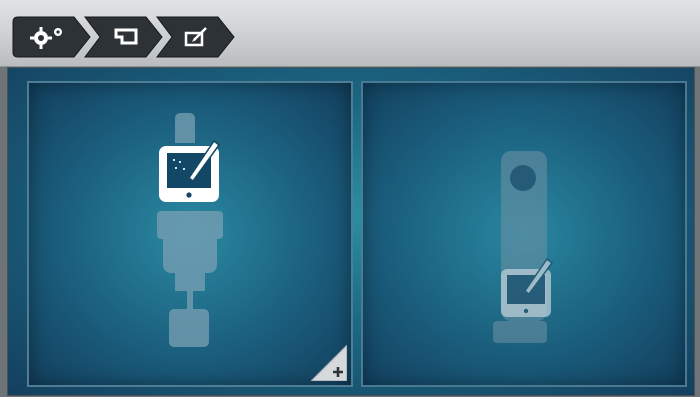 This screenshot has height=397, width=700. I want to click on edit-icon, so click(196, 37).